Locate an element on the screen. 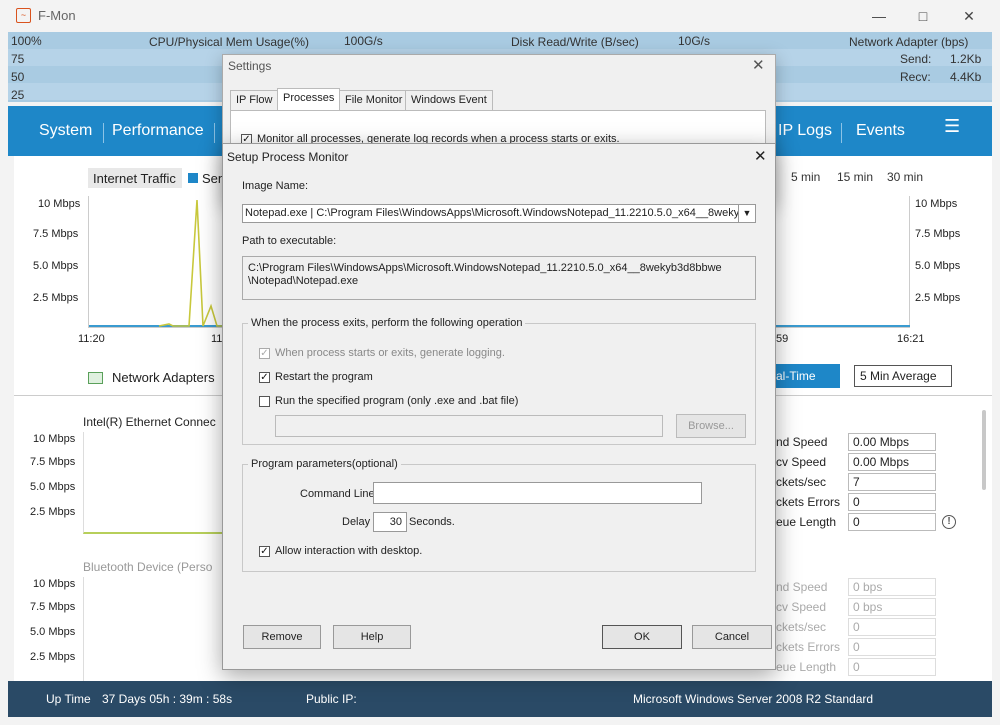  app-title: F-Mon is located at coordinates (57, 15).